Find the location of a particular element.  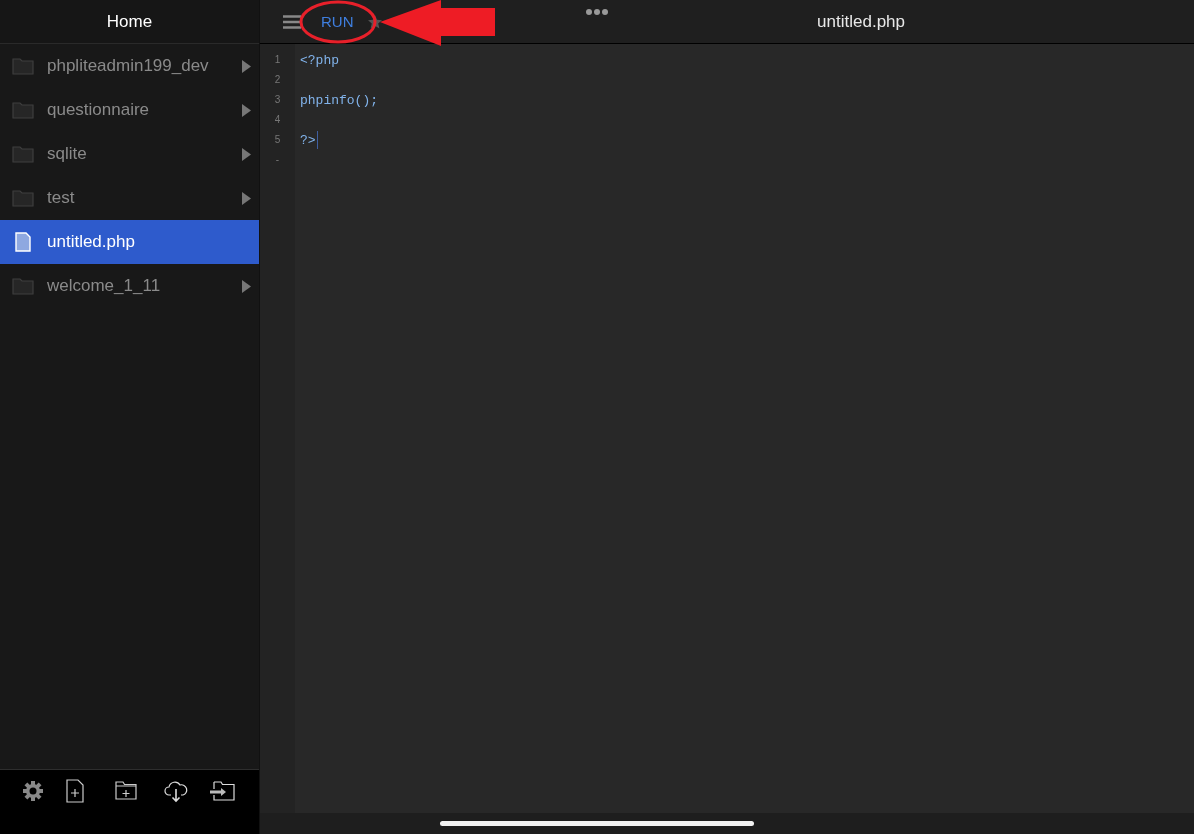

file-title: untitled.php is located at coordinates (861, 21).